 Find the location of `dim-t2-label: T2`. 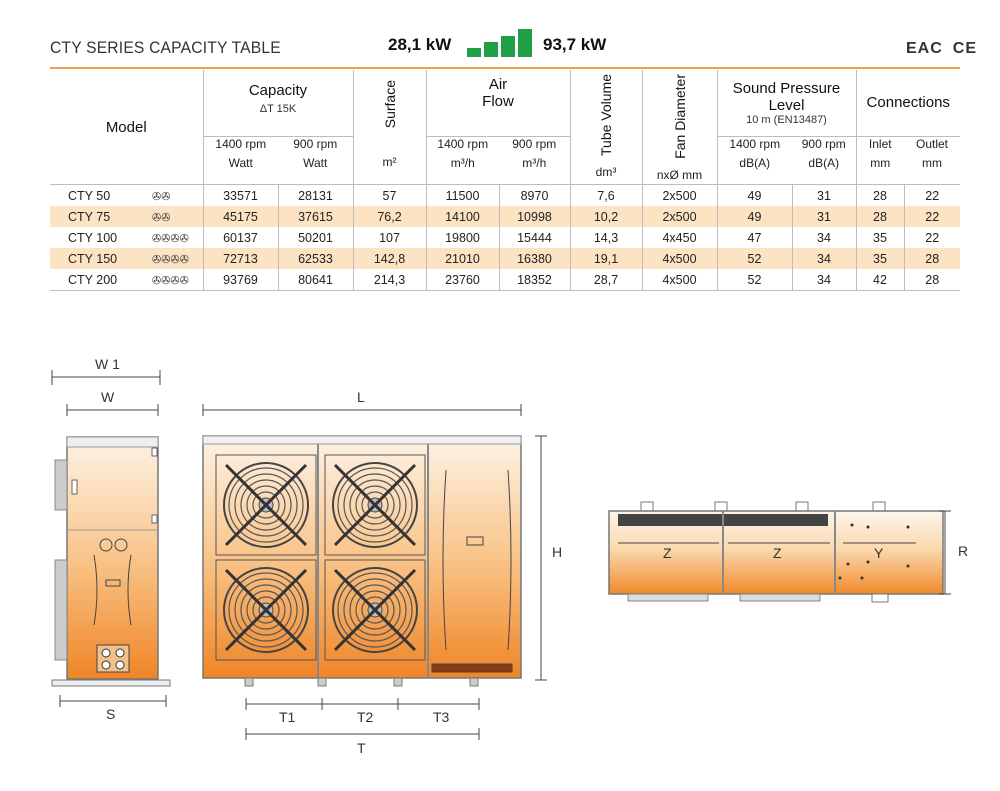

dim-t2-label: T2 is located at coordinates (365, 717).